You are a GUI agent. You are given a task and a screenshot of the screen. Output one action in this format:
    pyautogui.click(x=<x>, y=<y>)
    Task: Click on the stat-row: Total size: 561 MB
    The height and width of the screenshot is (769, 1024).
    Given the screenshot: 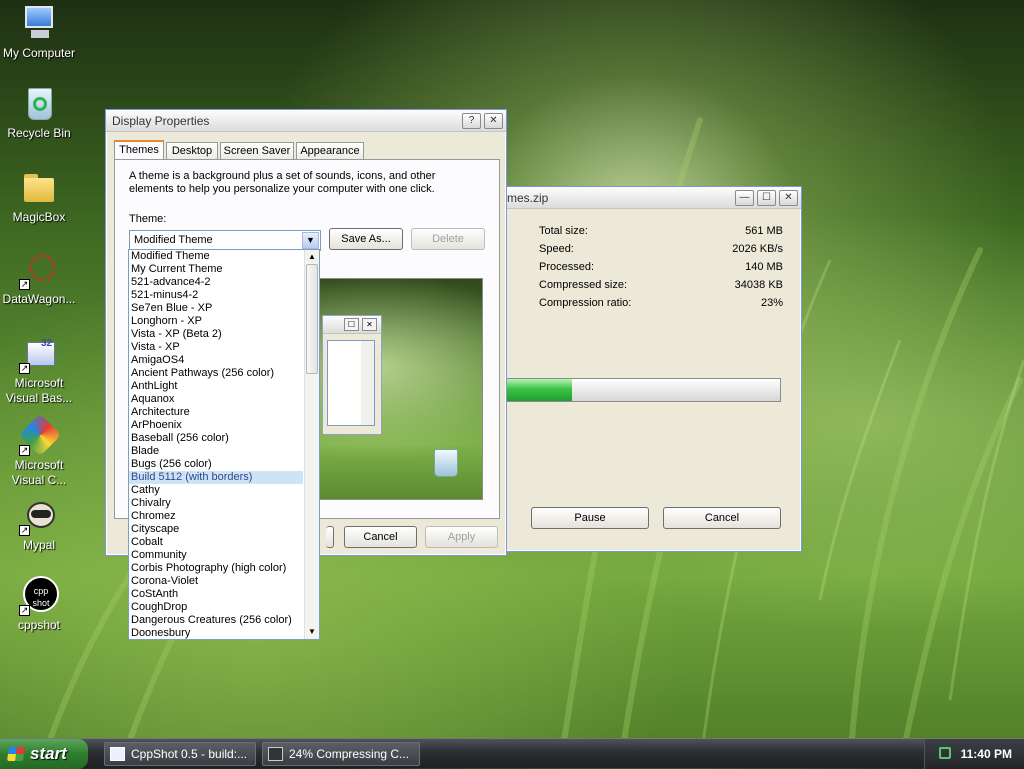 What is the action you would take?
    pyautogui.click(x=661, y=231)
    